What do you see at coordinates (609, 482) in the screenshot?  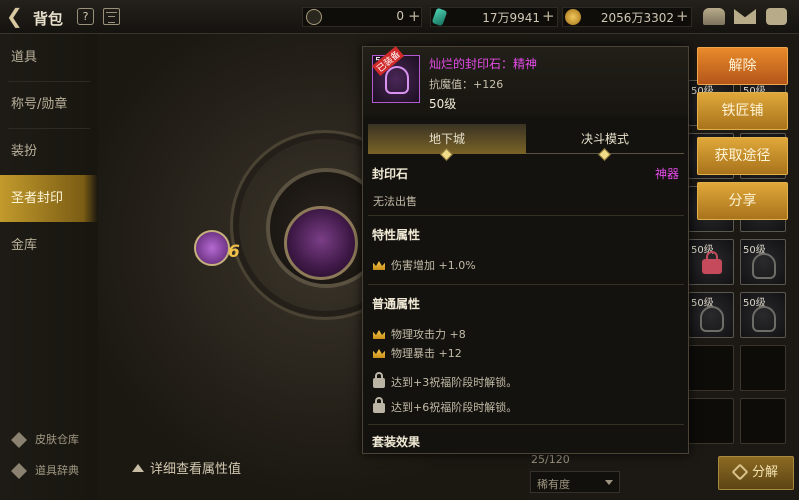 I see `chevron-down-icon` at bounding box center [609, 482].